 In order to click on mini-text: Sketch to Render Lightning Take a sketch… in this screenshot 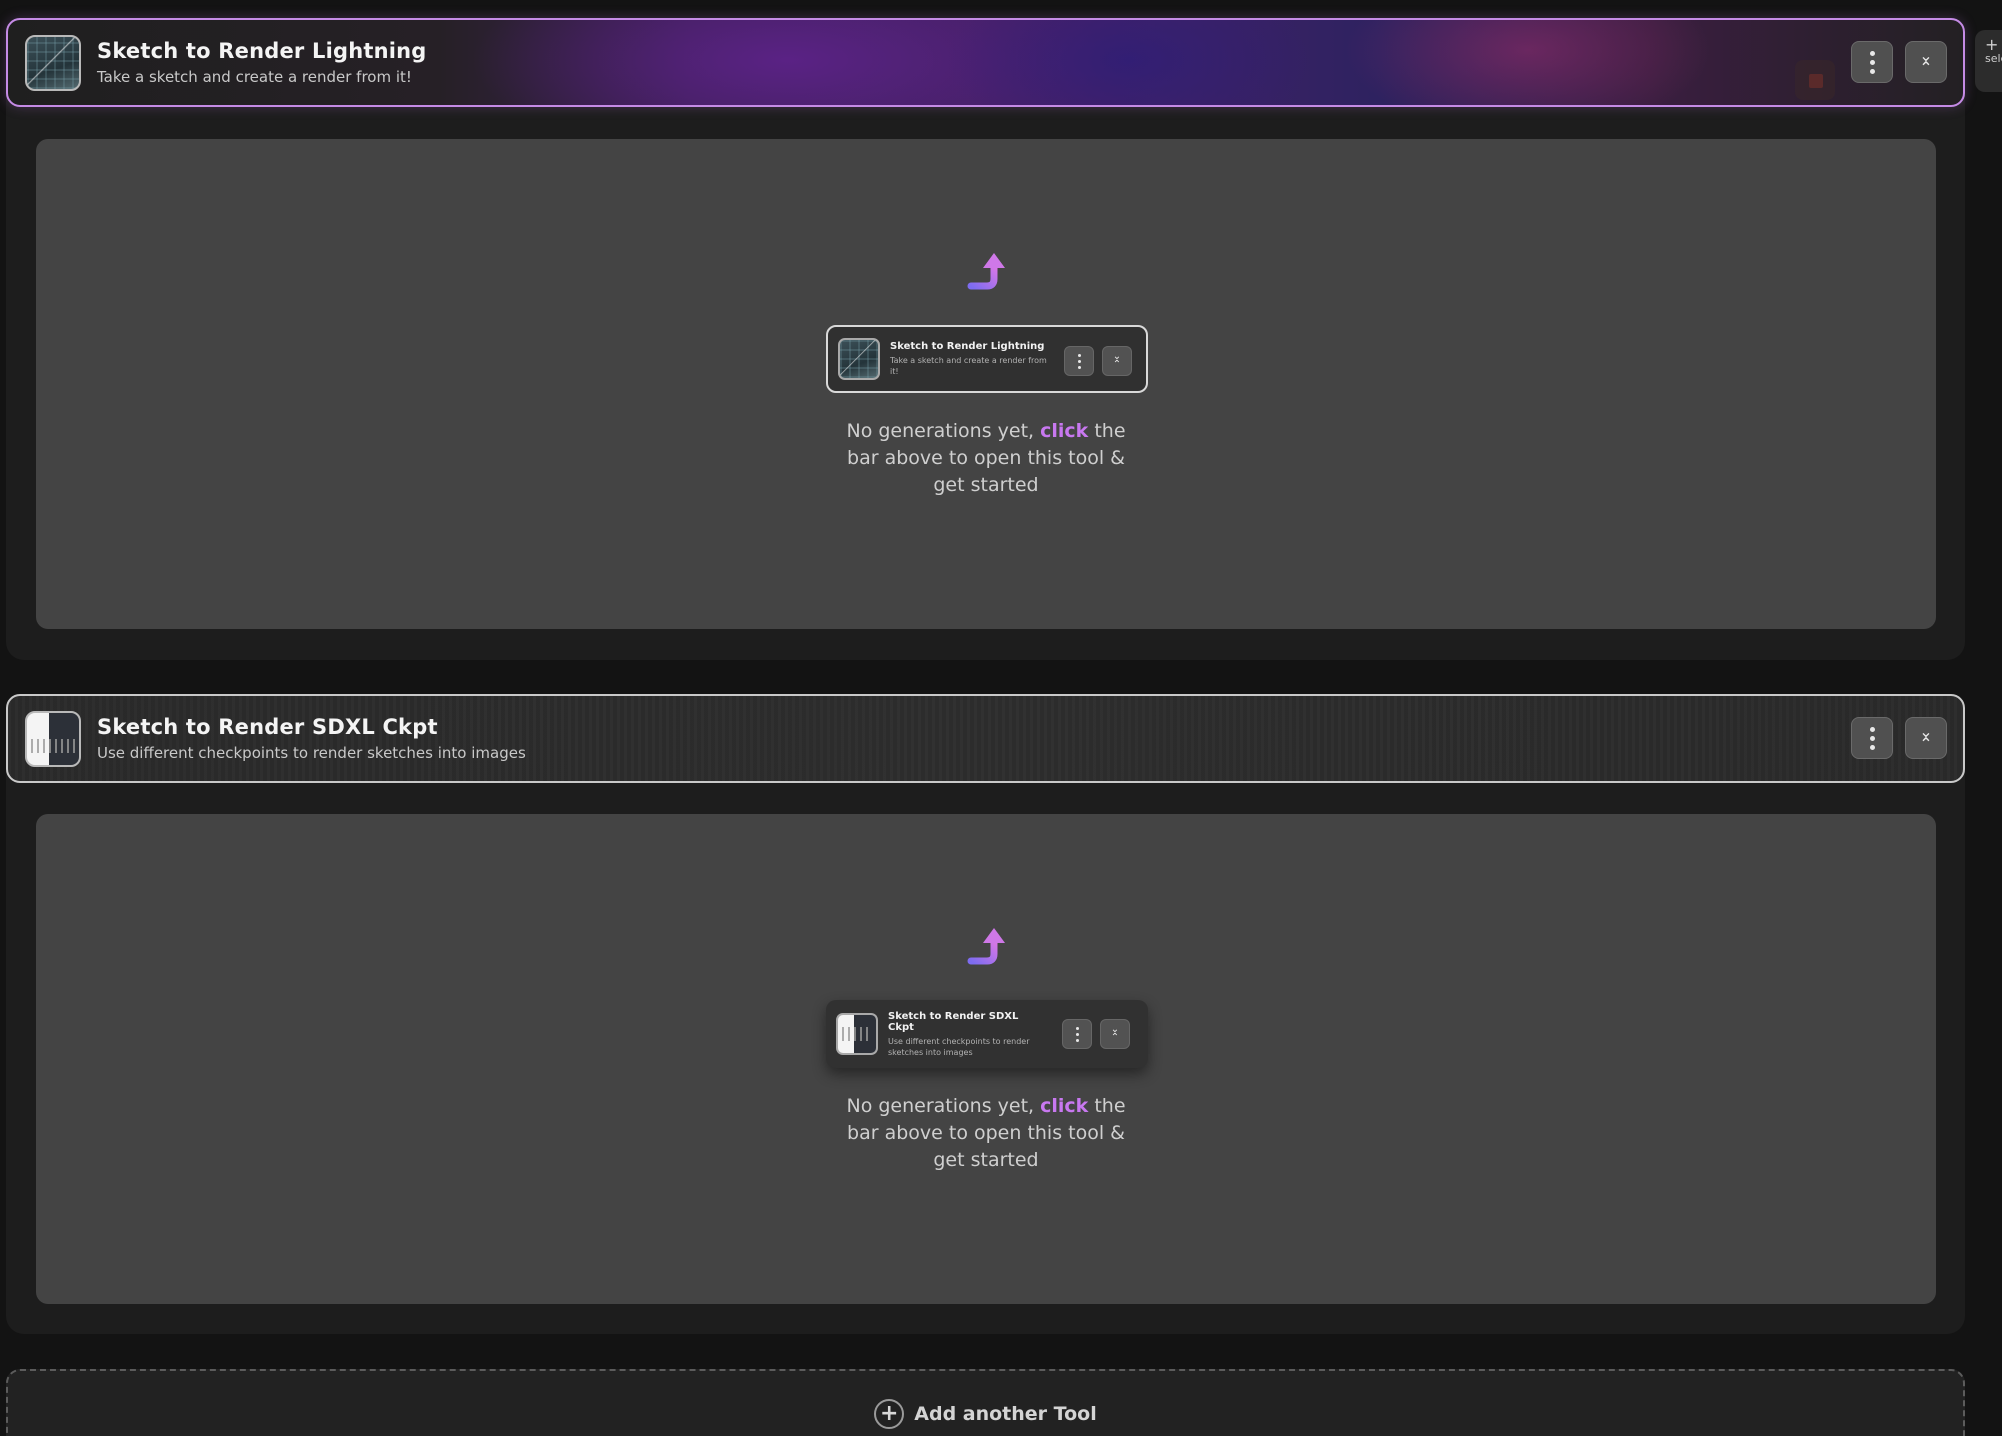, I will do `click(969, 359)`.